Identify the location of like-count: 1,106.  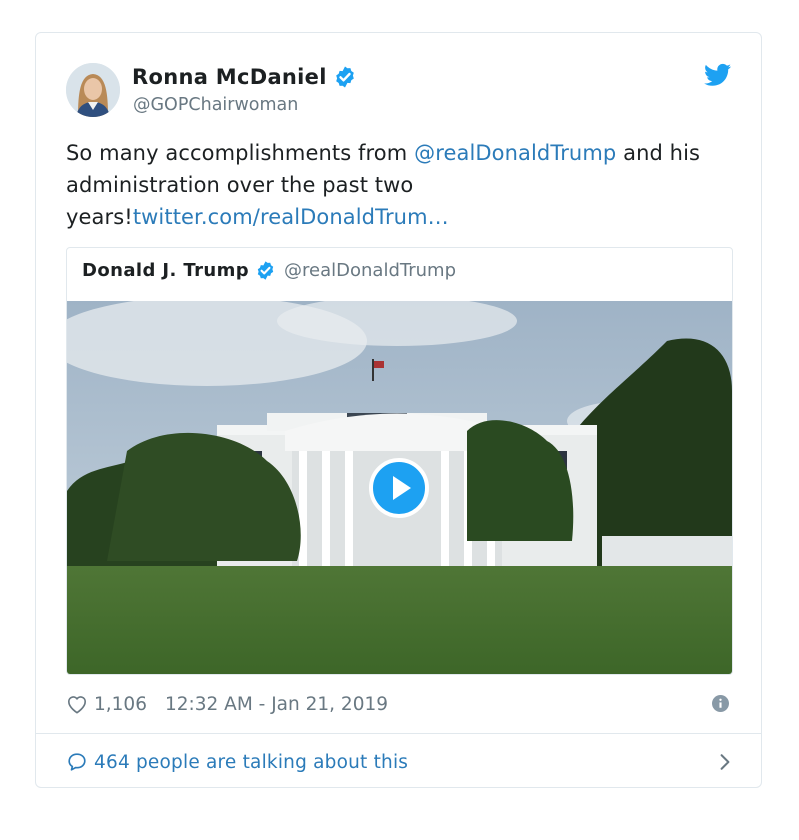
(120, 704).